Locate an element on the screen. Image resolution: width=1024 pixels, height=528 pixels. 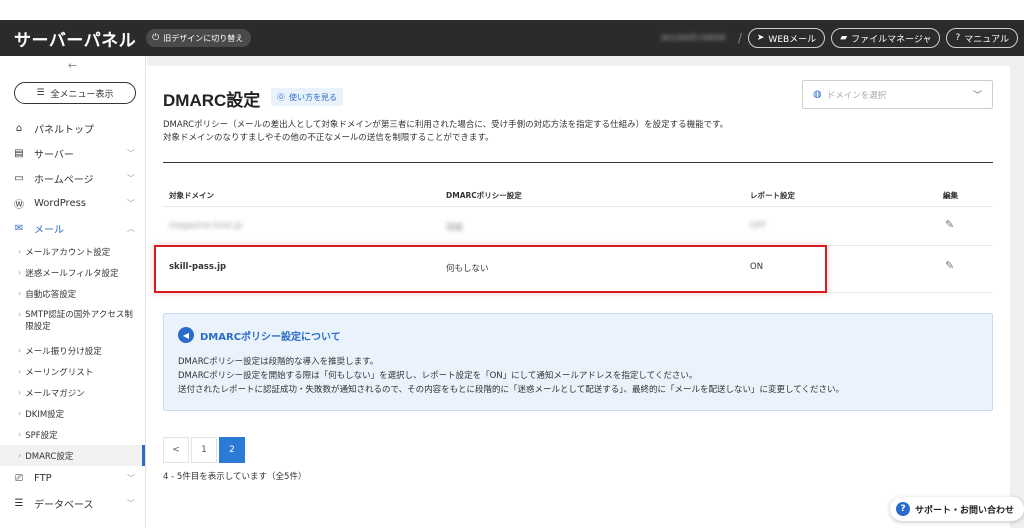
arrow-left-icon: ← is located at coordinates (72, 65).